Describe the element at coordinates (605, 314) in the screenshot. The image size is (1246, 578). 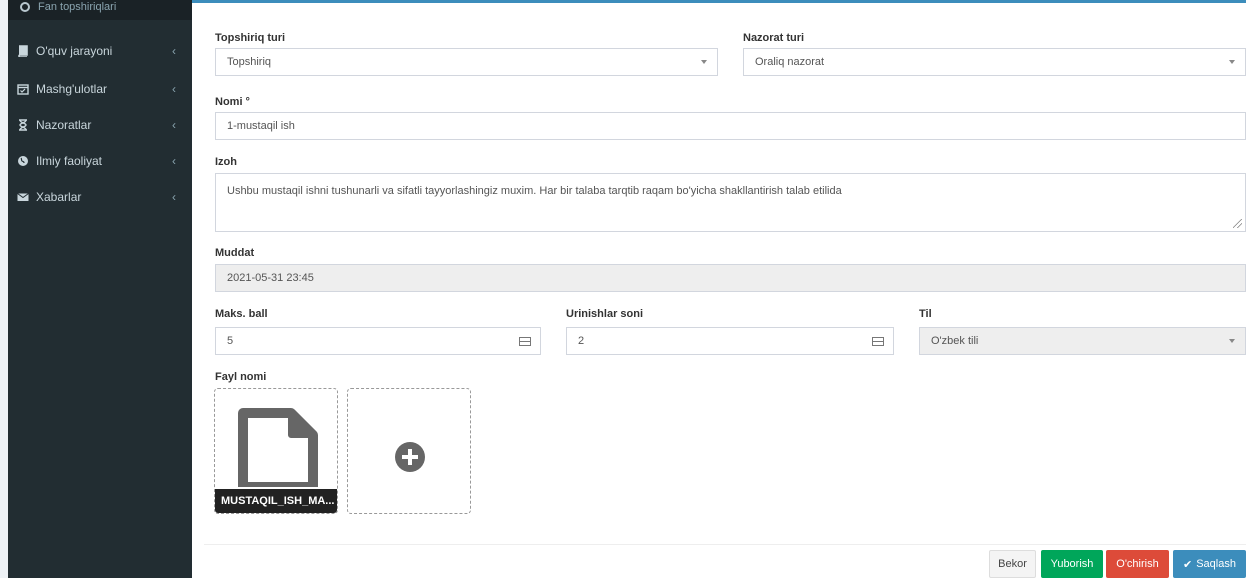
I see `urinishlar-soni-label: Urinishlar soni` at that location.